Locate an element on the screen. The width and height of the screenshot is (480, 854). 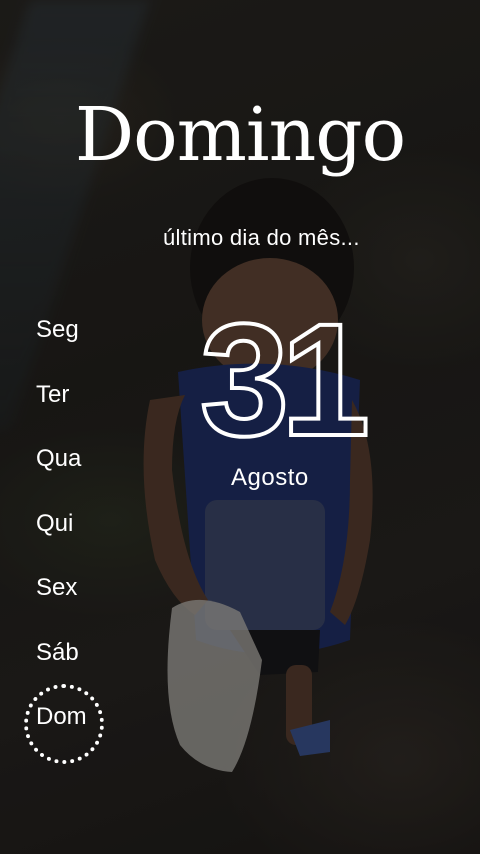
month-label: Agosto is located at coordinates (270, 477).